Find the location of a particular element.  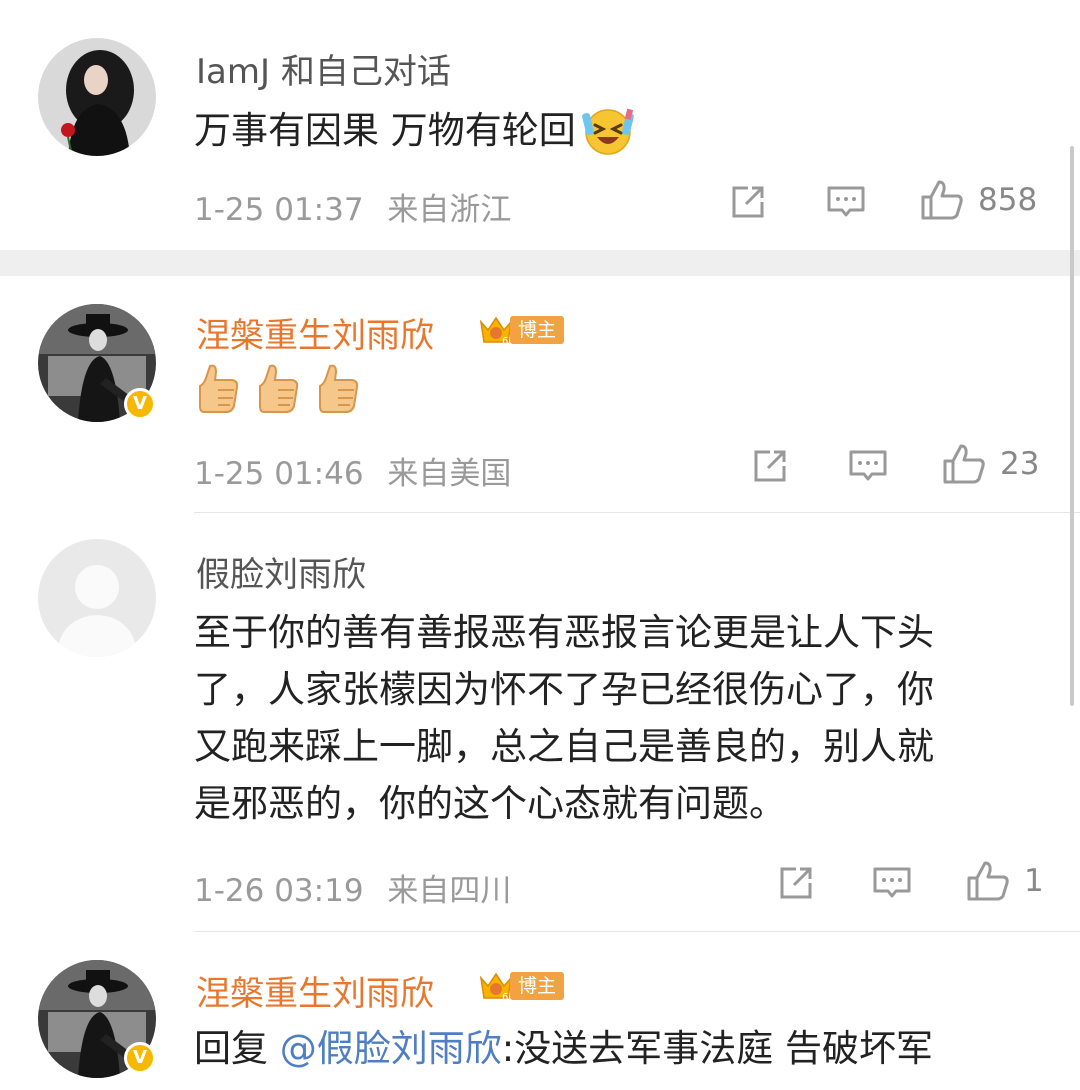

mention-link: @假脸刘雨欣 is located at coordinates (391, 1048).